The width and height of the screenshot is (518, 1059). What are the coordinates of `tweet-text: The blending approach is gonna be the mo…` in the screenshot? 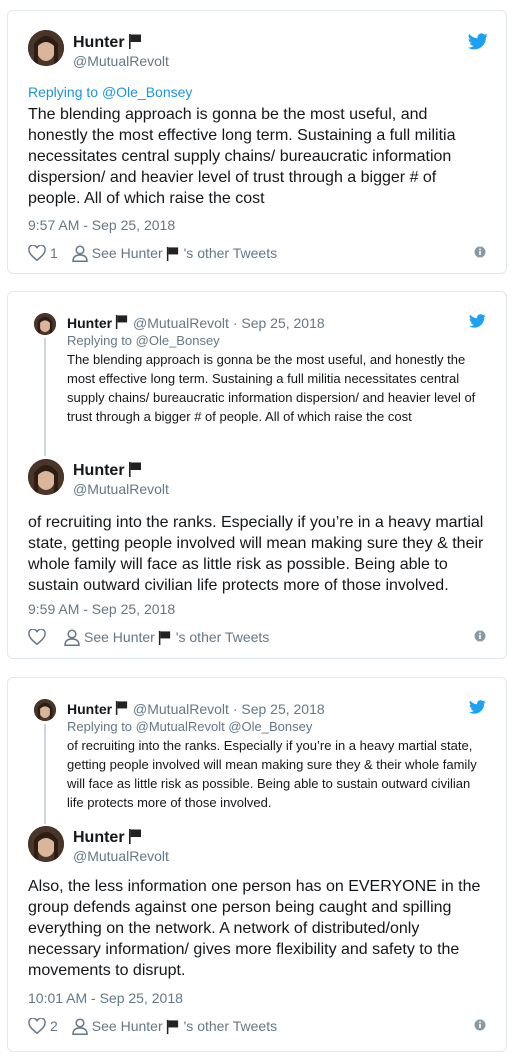 It's located at (242, 156).